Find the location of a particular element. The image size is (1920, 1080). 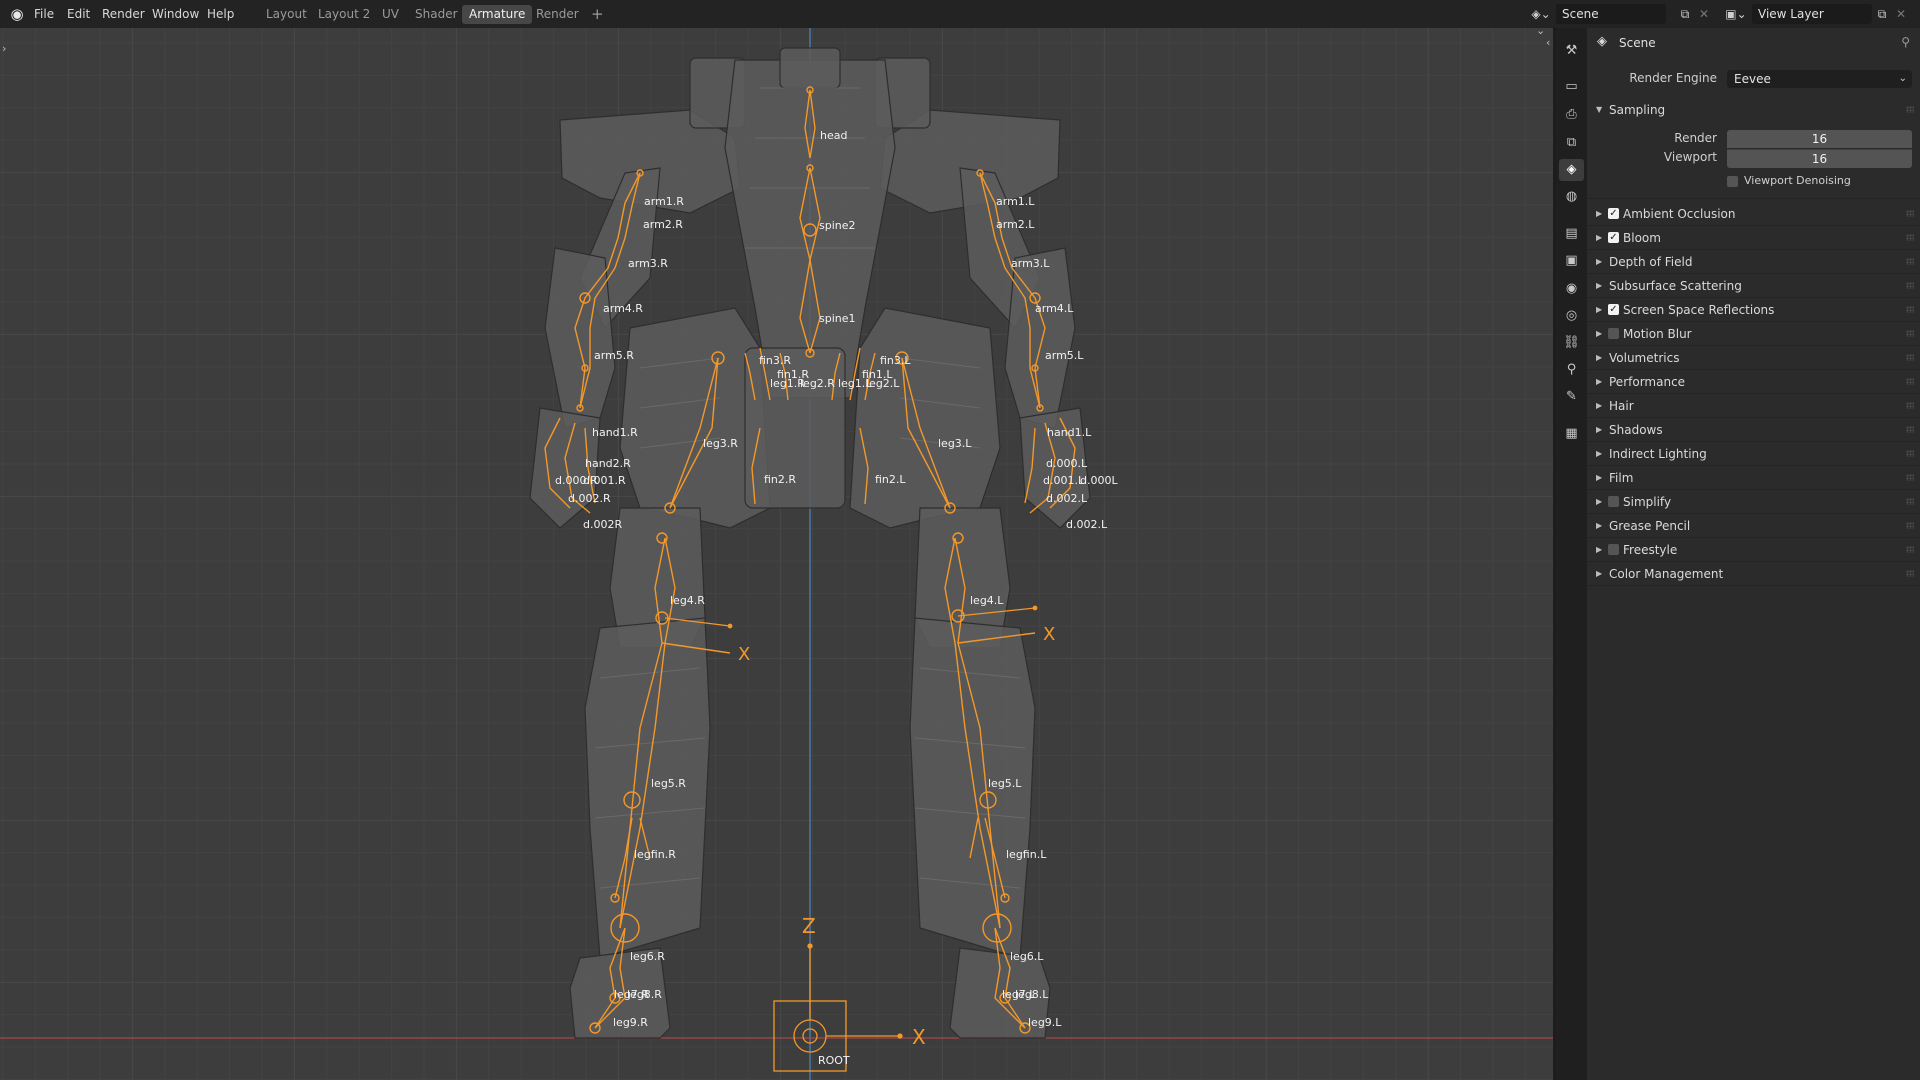

remove-scene-icon: ✕ is located at coordinates (1704, 14).